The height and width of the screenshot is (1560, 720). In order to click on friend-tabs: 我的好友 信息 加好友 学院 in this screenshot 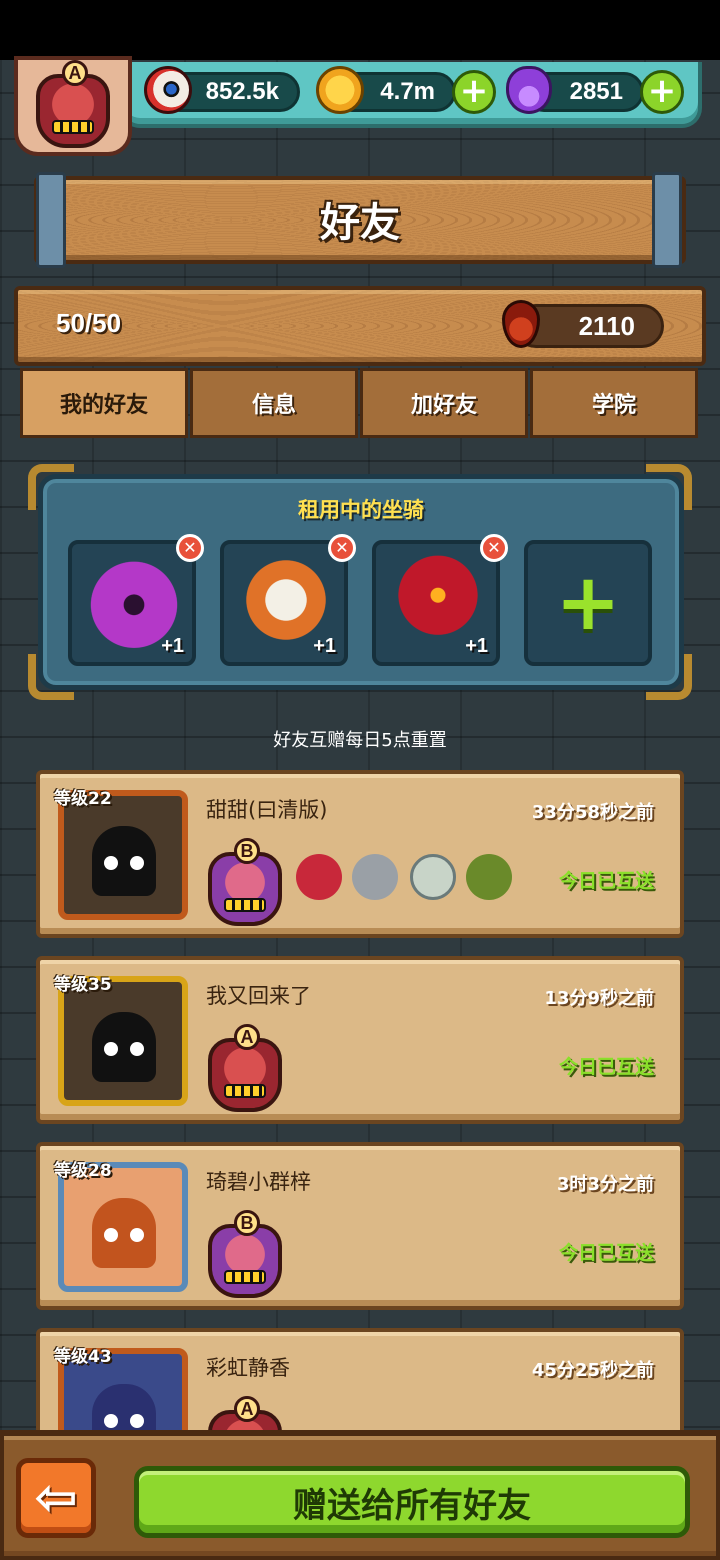, I will do `click(360, 403)`.